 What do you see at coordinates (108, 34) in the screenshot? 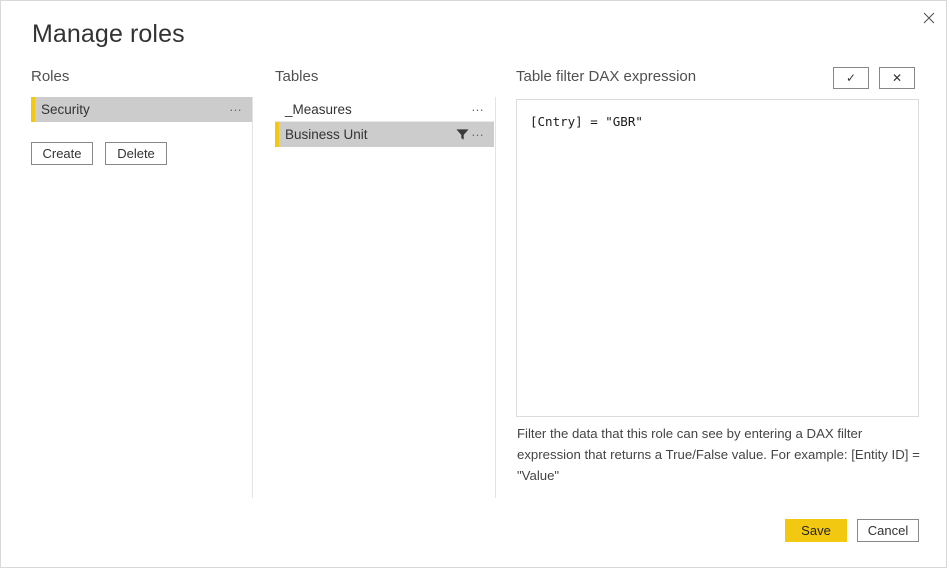
I see `page-title: Manage roles` at bounding box center [108, 34].